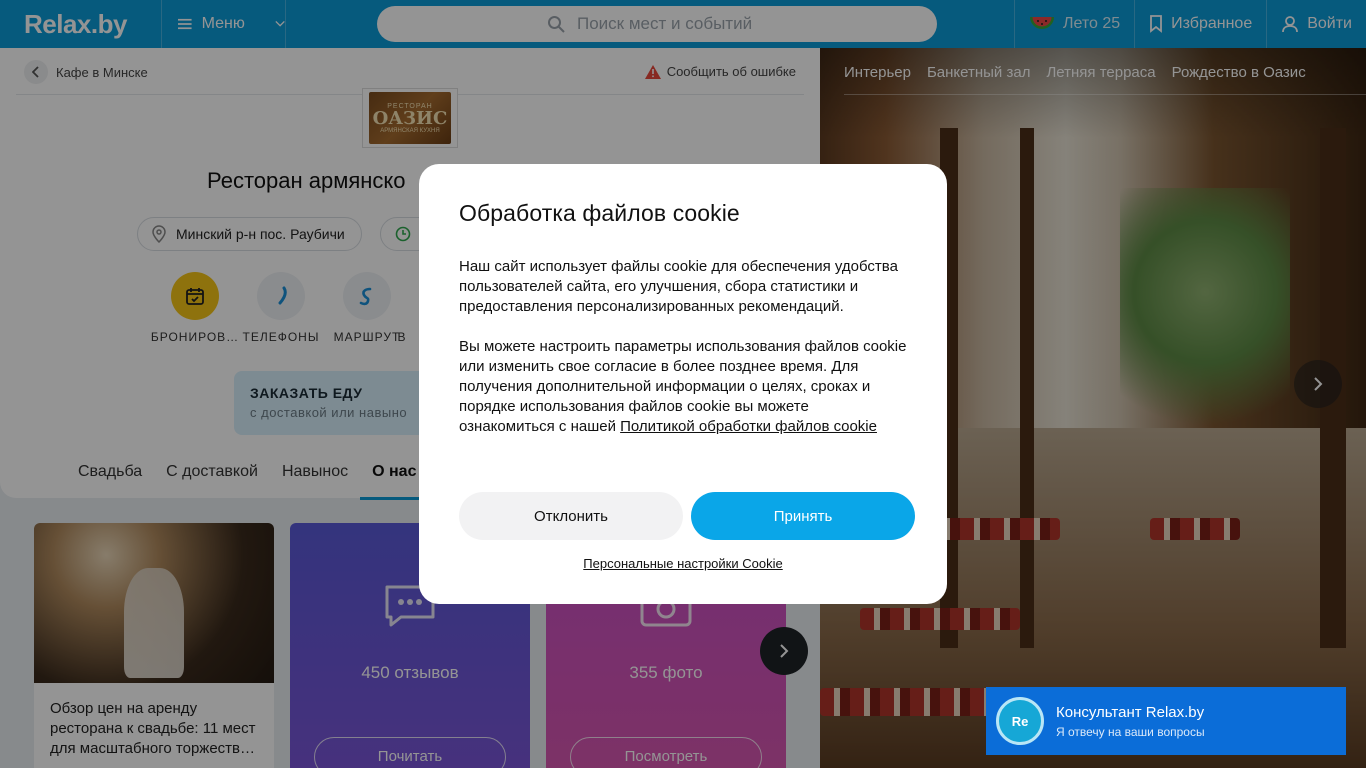 This screenshot has width=1366, height=768. Describe the element at coordinates (1130, 731) in the screenshot. I see `consultant-subtitle: Я отвечу на ваши вопросы` at that location.